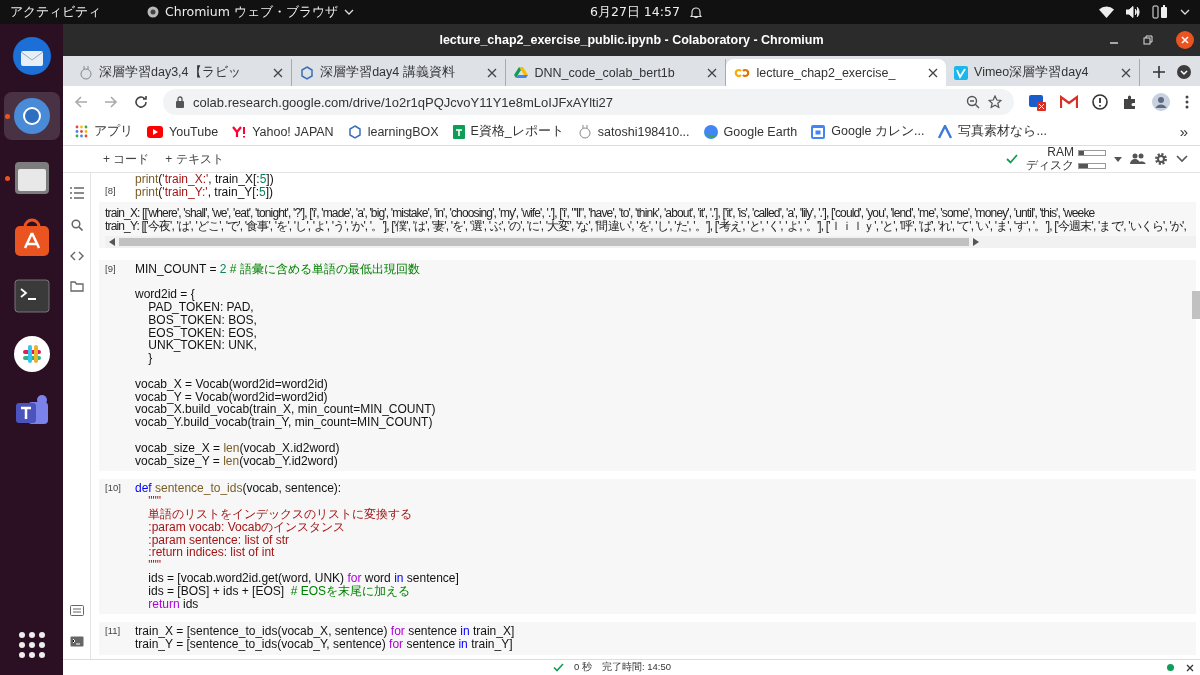  I want to click on code-line: vocab_X = Vocab(word2id=word2id), so click(232, 384).